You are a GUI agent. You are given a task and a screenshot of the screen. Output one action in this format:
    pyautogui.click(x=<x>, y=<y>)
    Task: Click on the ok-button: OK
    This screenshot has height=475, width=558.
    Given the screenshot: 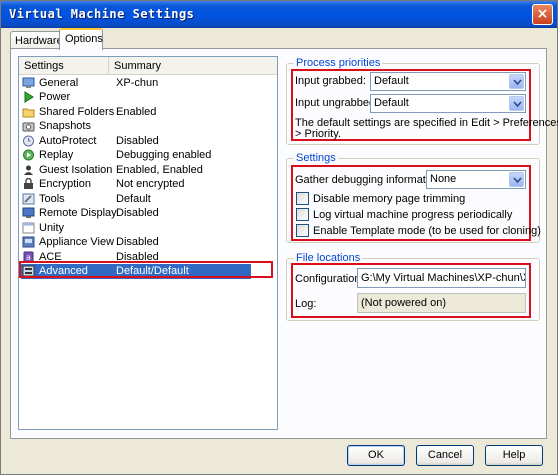 What is the action you would take?
    pyautogui.click(x=376, y=455)
    